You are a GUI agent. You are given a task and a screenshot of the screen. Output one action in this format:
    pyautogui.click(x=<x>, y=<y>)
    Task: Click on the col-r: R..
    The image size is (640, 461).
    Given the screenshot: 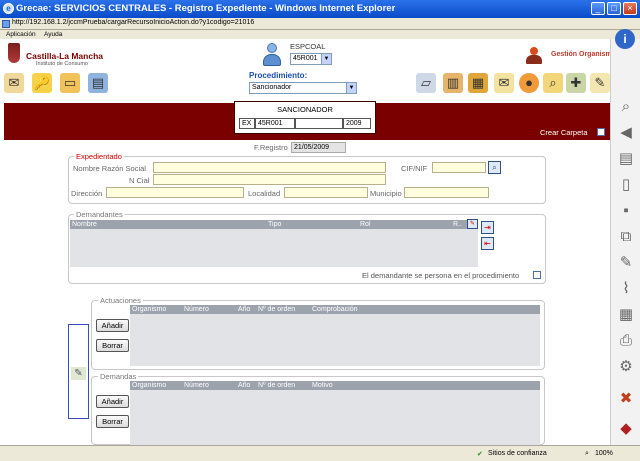 What is the action you would take?
    pyautogui.click(x=457, y=224)
    